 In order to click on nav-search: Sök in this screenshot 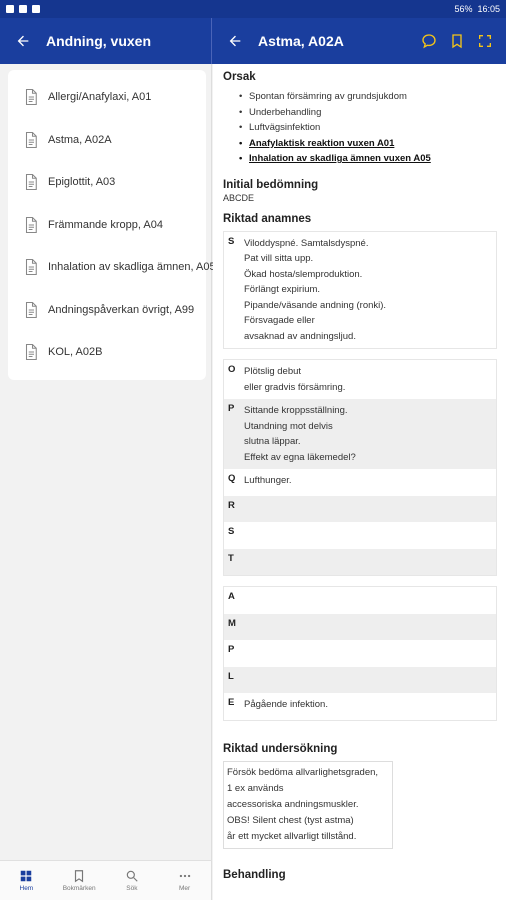, I will do `click(132, 880)`.